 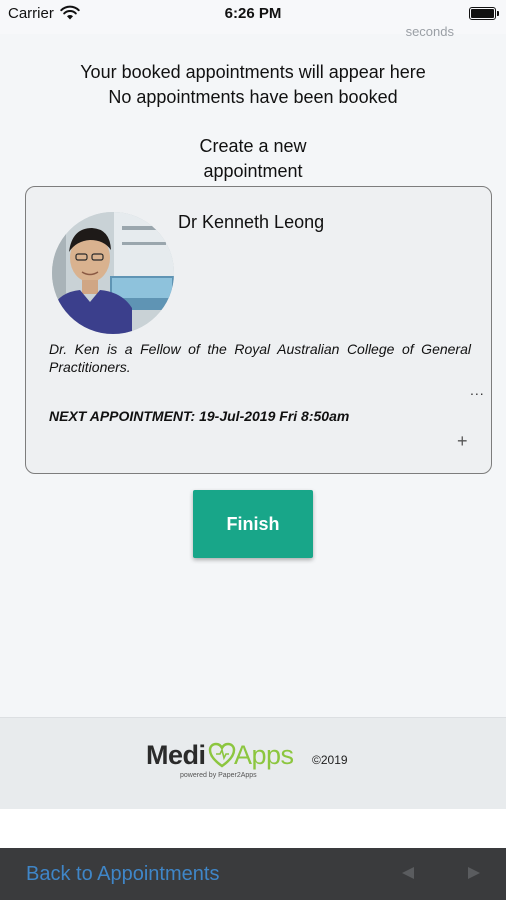 What do you see at coordinates (251, 222) in the screenshot?
I see `doctor-name: Dr Kenneth Leong` at bounding box center [251, 222].